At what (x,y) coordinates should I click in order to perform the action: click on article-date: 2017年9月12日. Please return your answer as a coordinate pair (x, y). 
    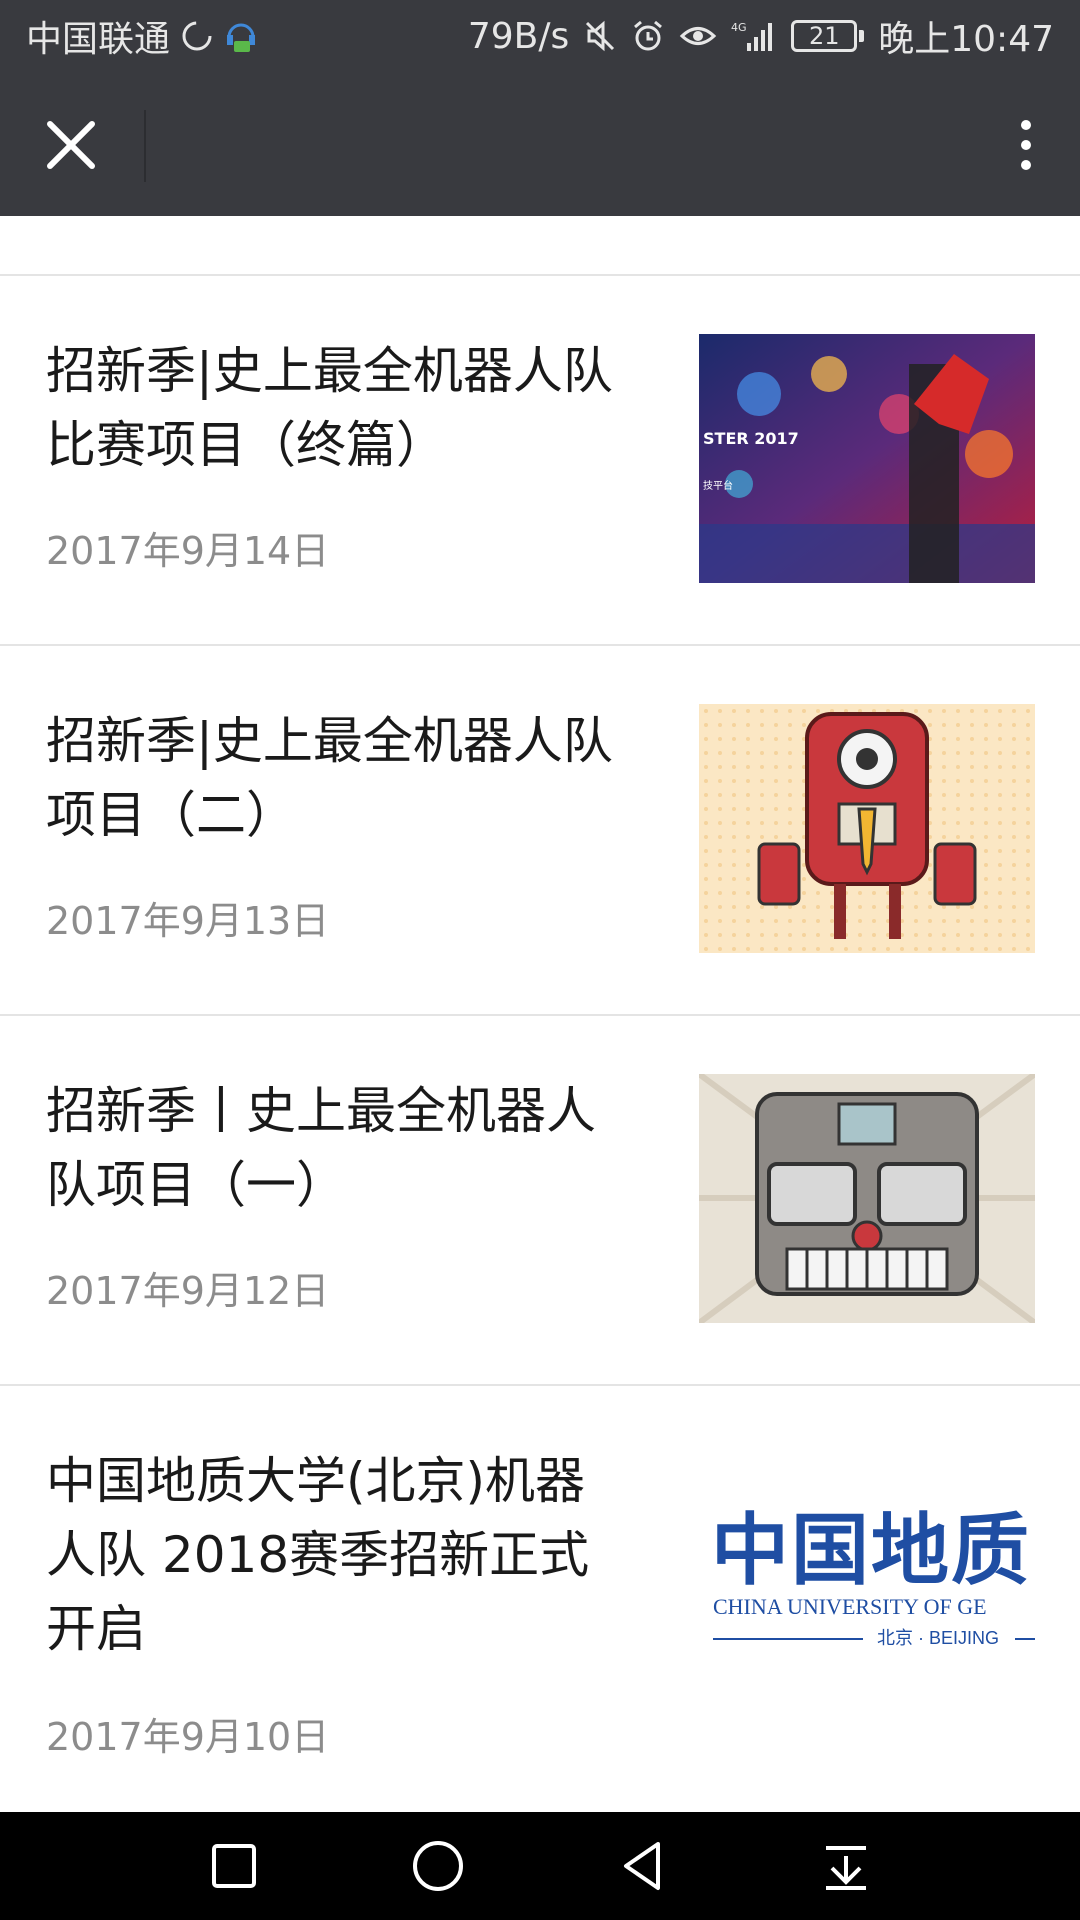
    Looking at the image, I should click on (188, 1291).